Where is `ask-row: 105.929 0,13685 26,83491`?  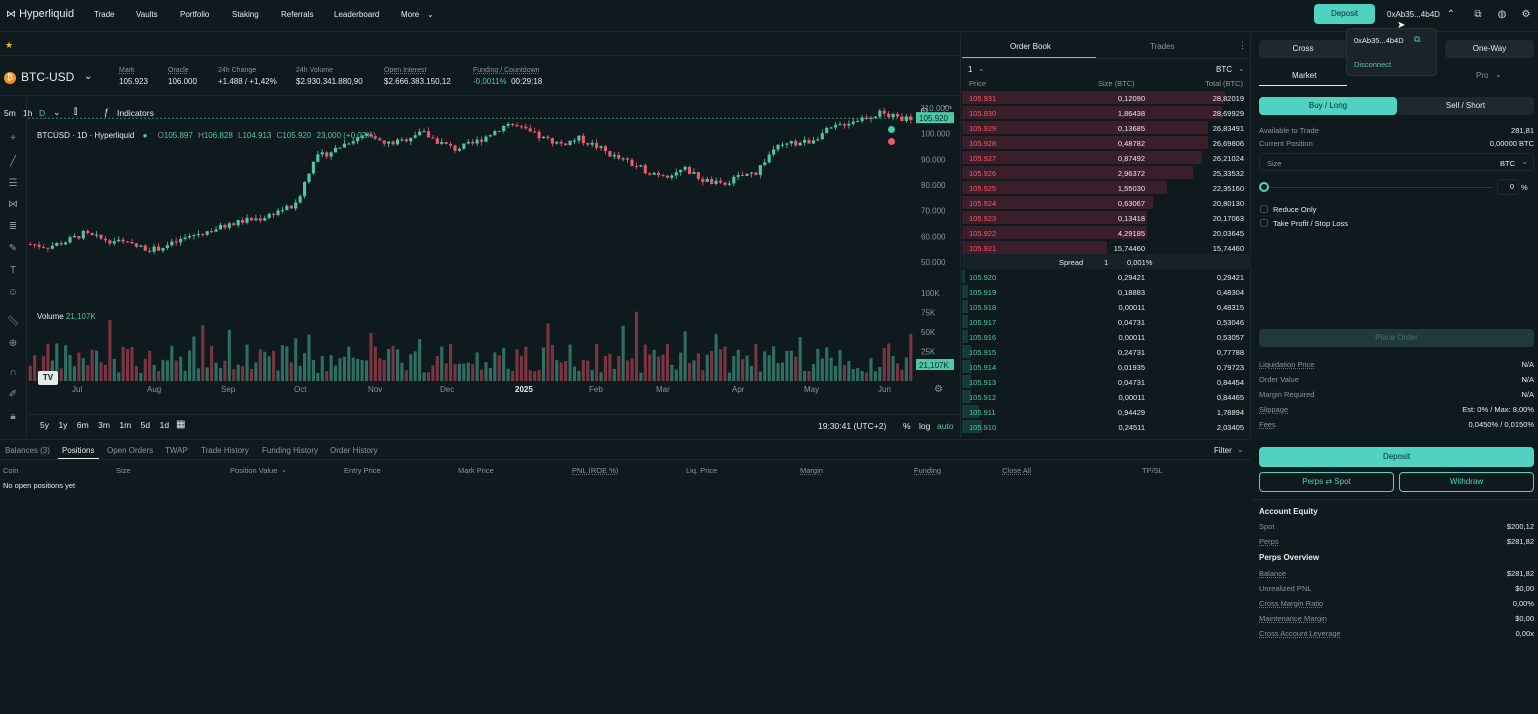
ask-row: 105.929 0,13685 26,83491 is located at coordinates (1106, 127).